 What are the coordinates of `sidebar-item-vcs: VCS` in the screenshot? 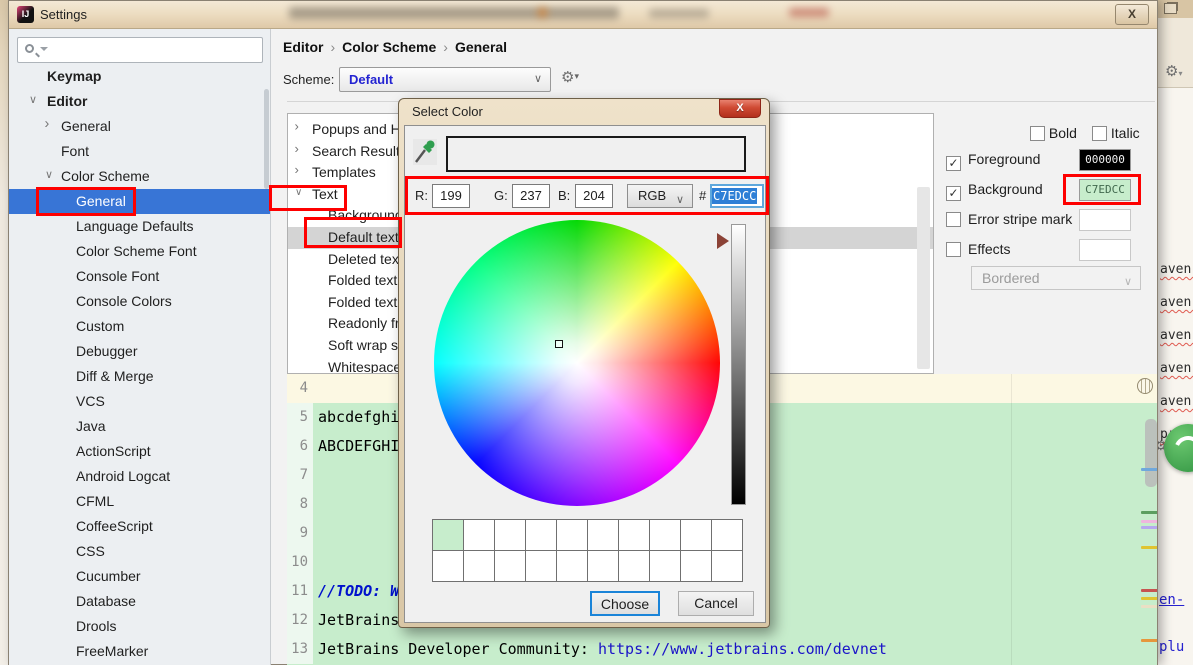 It's located at (139, 401).